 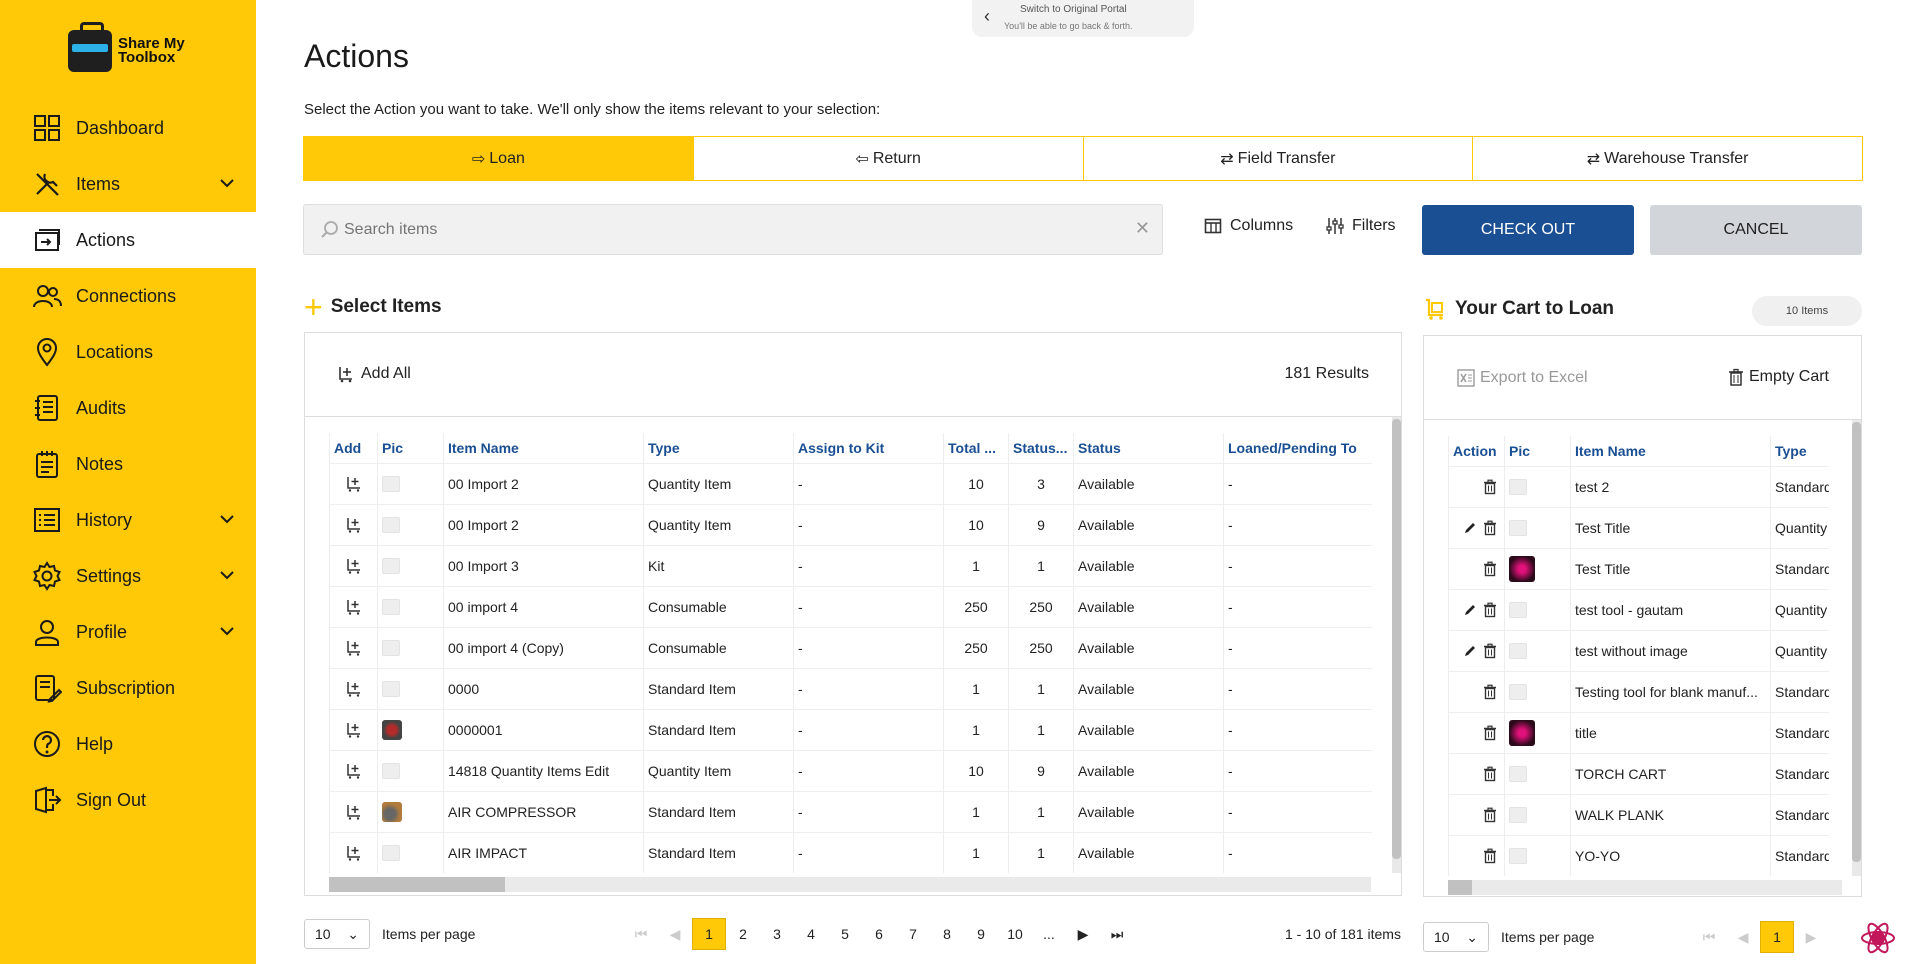 I want to click on table-row: AIR COMPRESSOR Standard Item -1 1 Available -, so click(x=850, y=811).